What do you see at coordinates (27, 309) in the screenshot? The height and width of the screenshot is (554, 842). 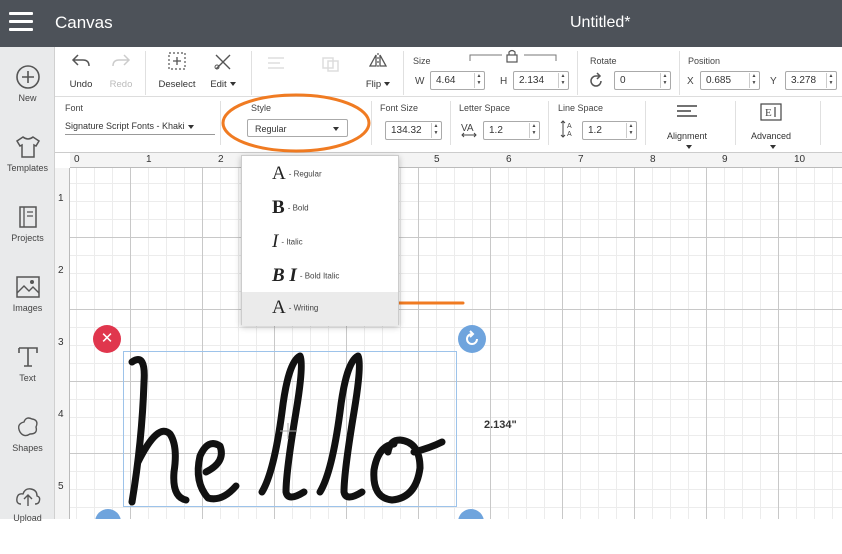 I see `sidebar-item-images: Images` at bounding box center [27, 309].